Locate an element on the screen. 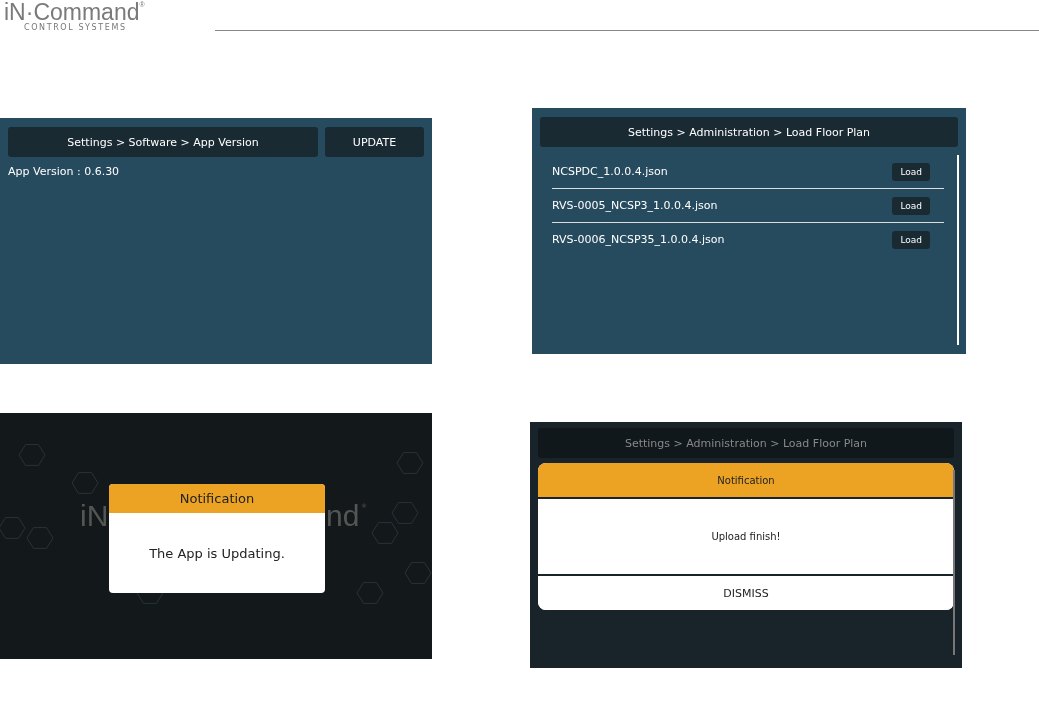  update-button: UPDATE is located at coordinates (374, 142).